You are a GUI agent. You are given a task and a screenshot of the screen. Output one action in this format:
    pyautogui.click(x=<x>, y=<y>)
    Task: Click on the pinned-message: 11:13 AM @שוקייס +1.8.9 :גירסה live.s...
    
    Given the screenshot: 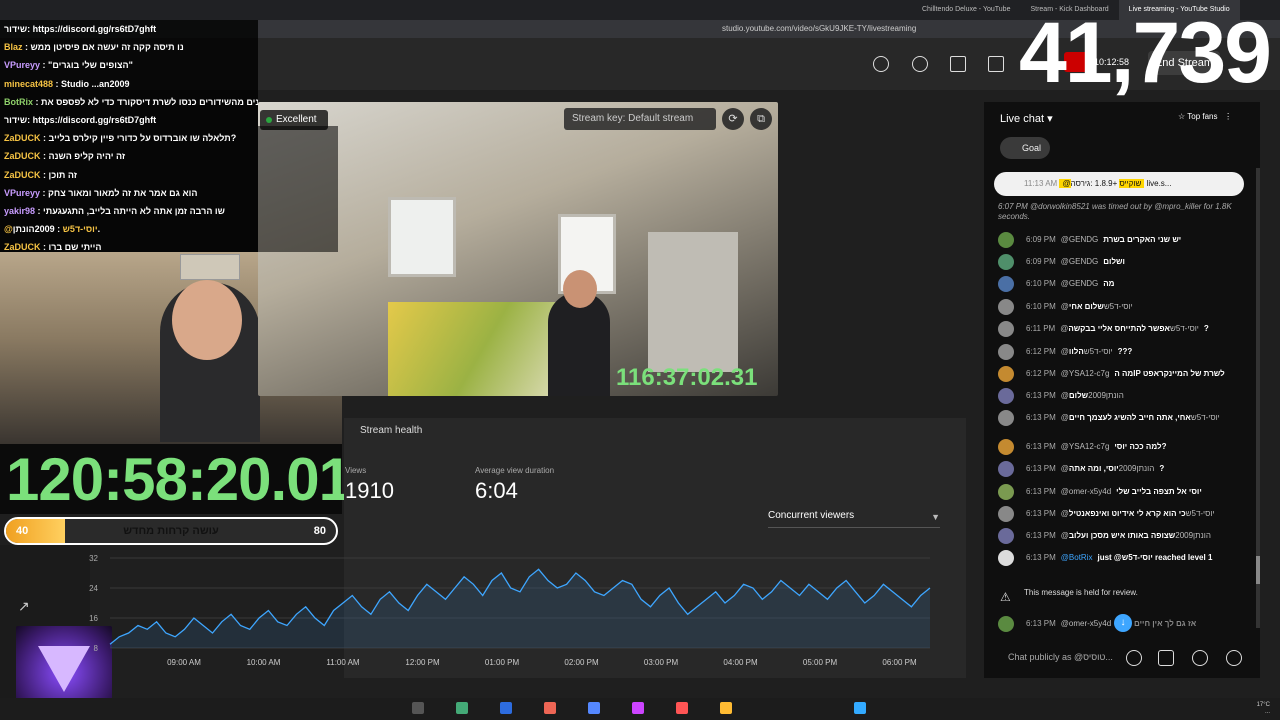 What is the action you would take?
    pyautogui.click(x=1119, y=184)
    